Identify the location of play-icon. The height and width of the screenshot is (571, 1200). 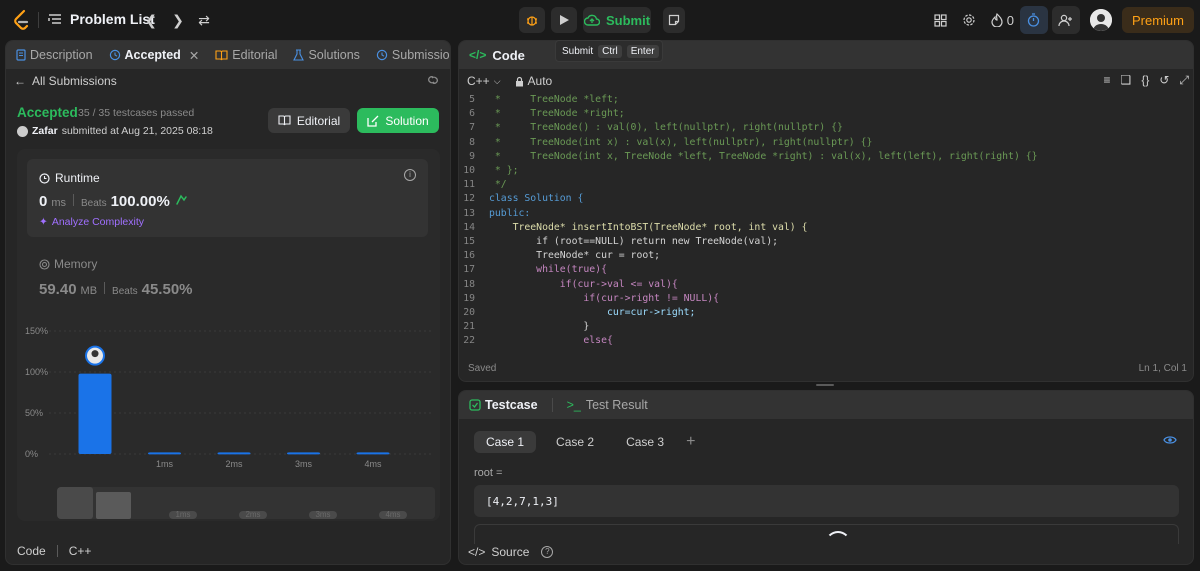
(564, 20).